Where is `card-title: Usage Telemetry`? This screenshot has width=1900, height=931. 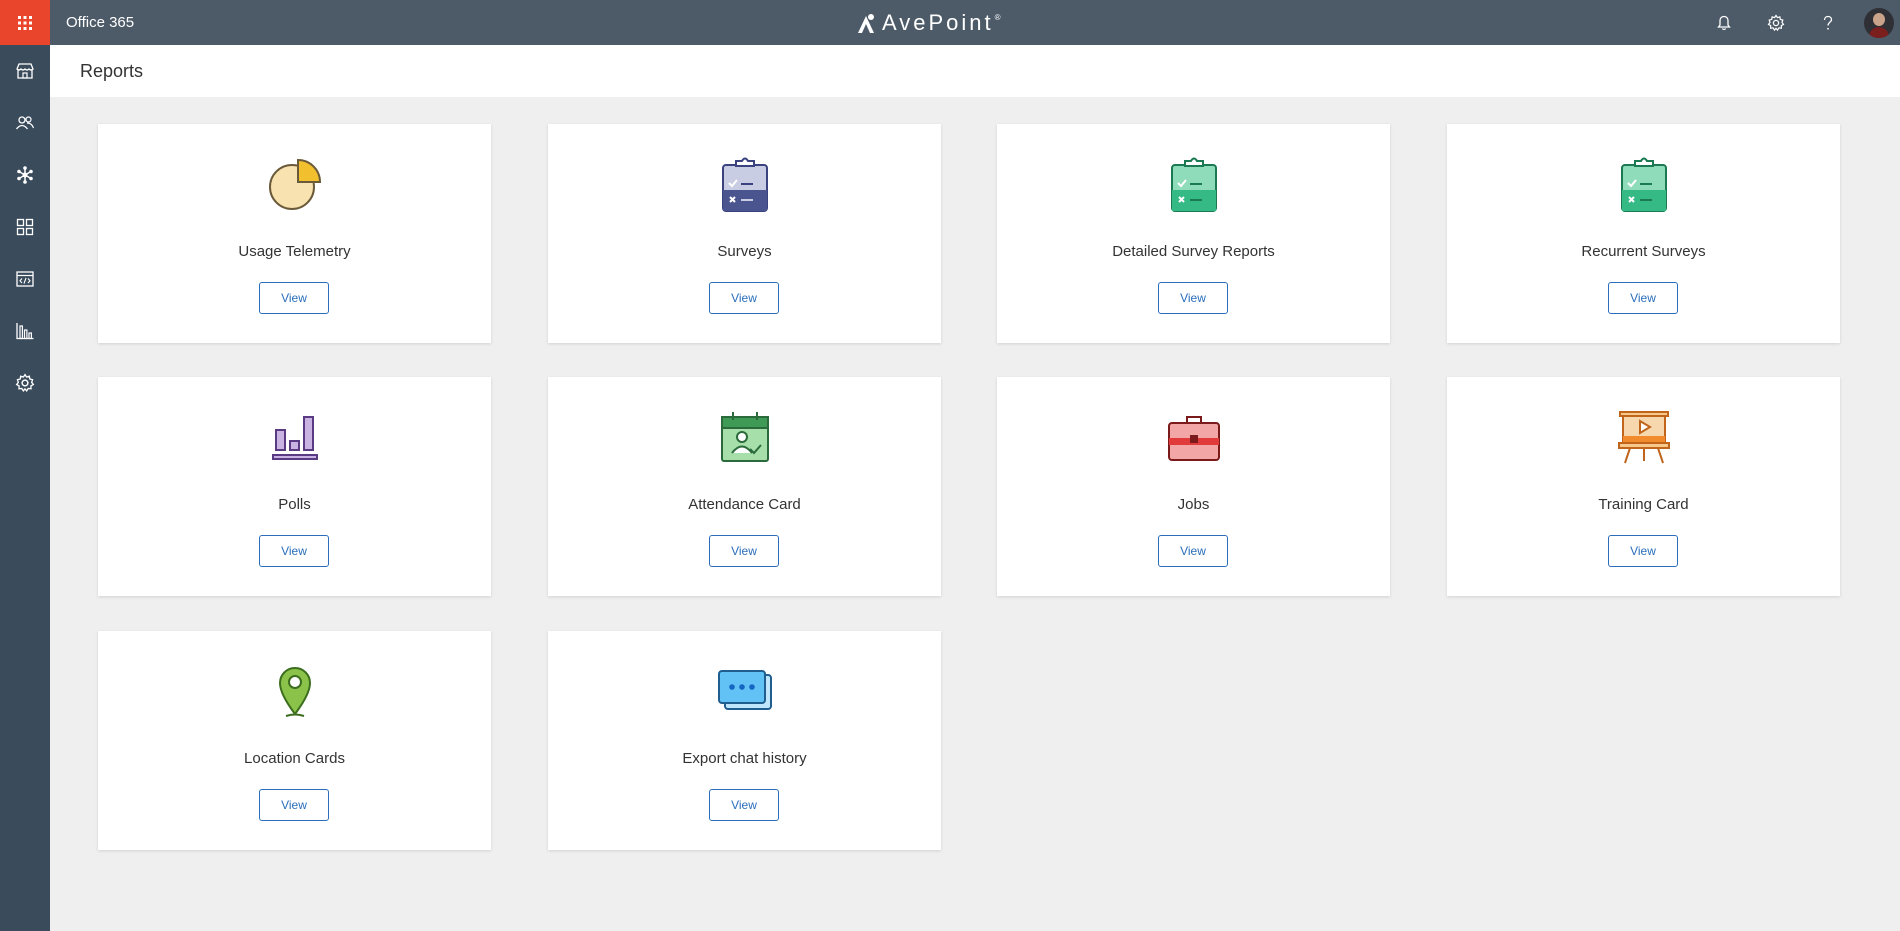
card-title: Usage Telemetry is located at coordinates (294, 251).